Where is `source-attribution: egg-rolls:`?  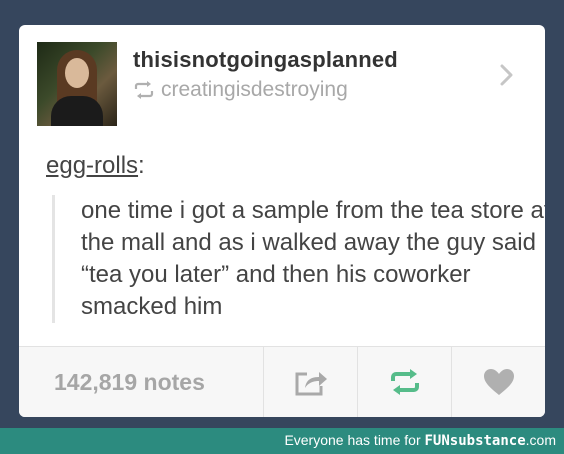
source-attribution: egg-rolls: is located at coordinates (95, 166).